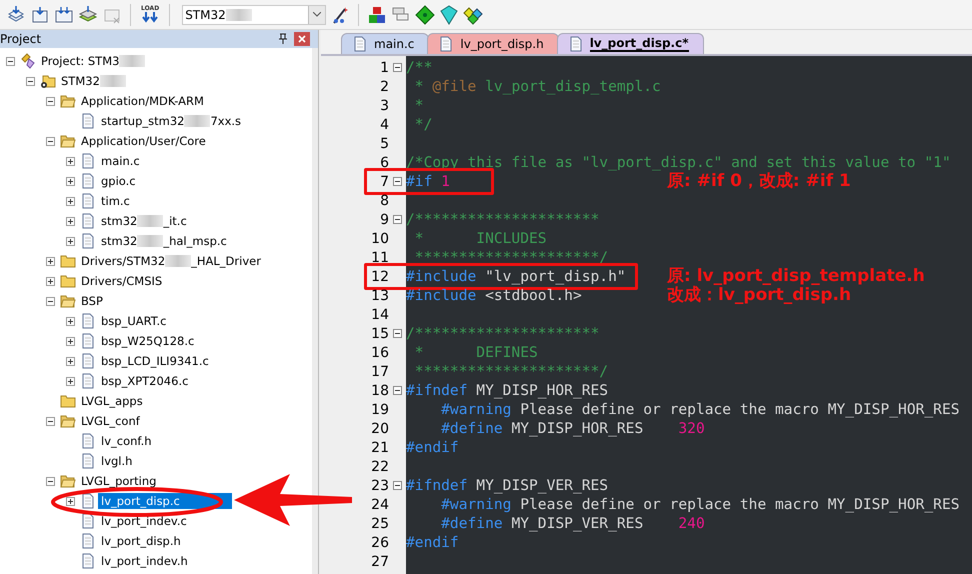  I want to click on multi-diamond-icon, so click(473, 14).